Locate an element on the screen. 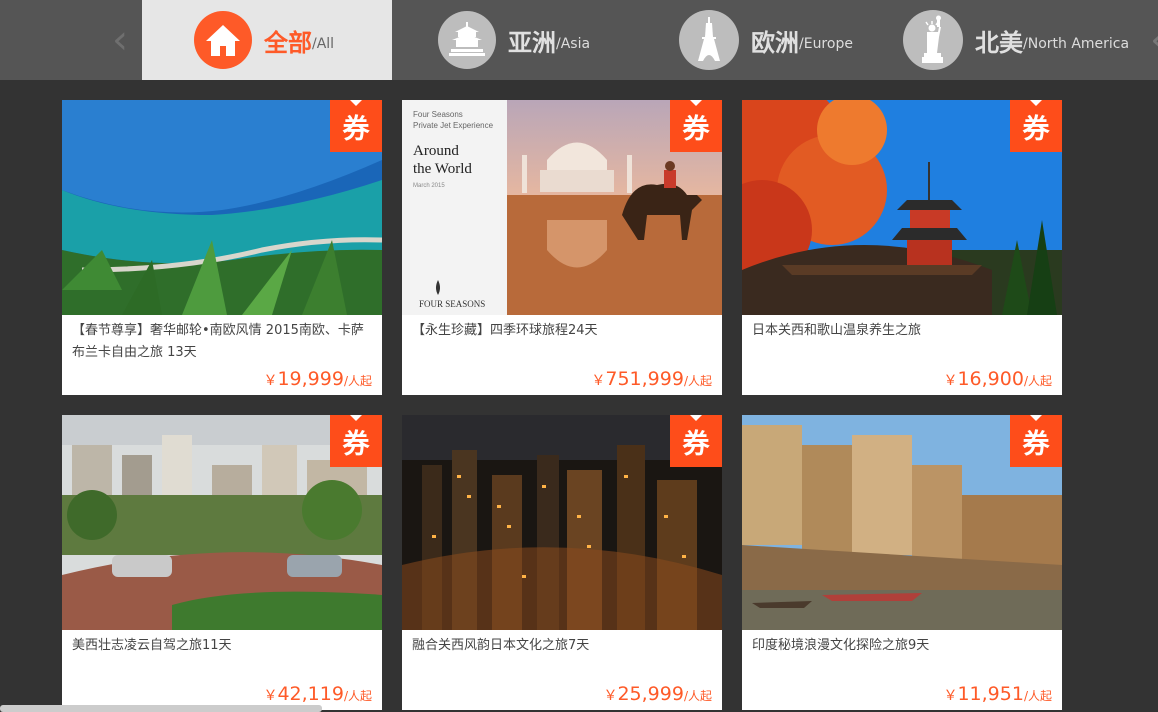 The height and width of the screenshot is (712, 1158). product-price: ￥751,999/人起 is located at coordinates (651, 379).